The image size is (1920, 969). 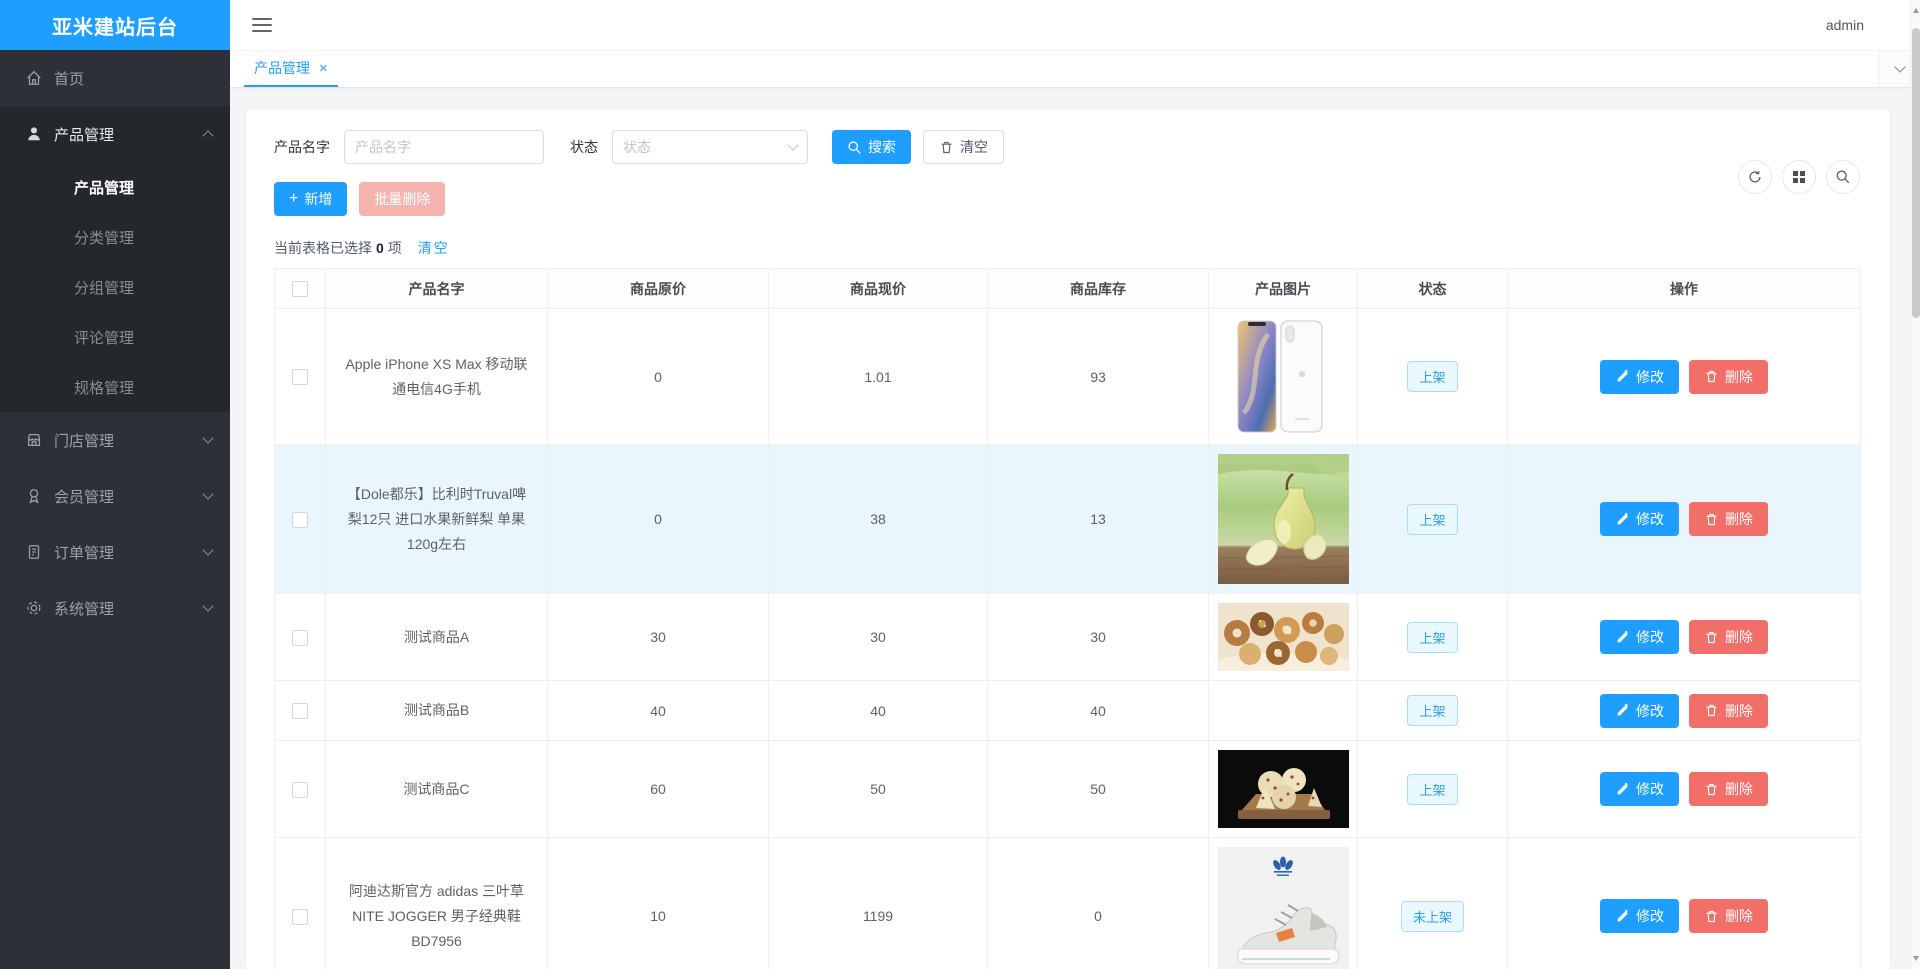 I want to click on status-badge: 未上架, so click(x=1432, y=916).